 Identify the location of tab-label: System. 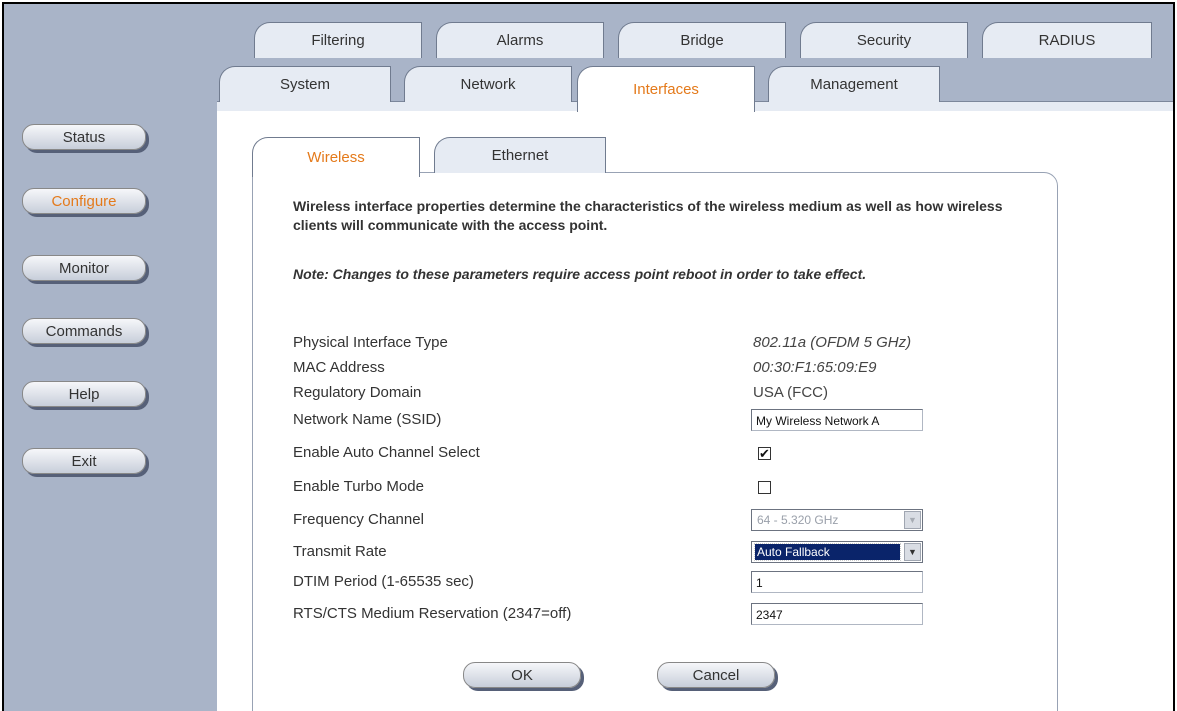
(304, 84).